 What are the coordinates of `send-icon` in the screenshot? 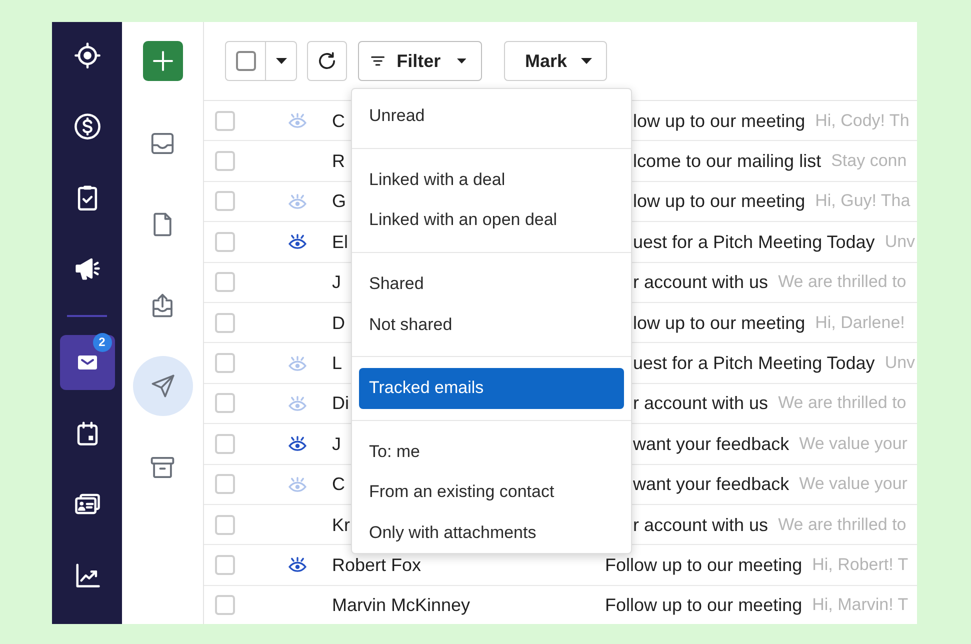 It's located at (162, 386).